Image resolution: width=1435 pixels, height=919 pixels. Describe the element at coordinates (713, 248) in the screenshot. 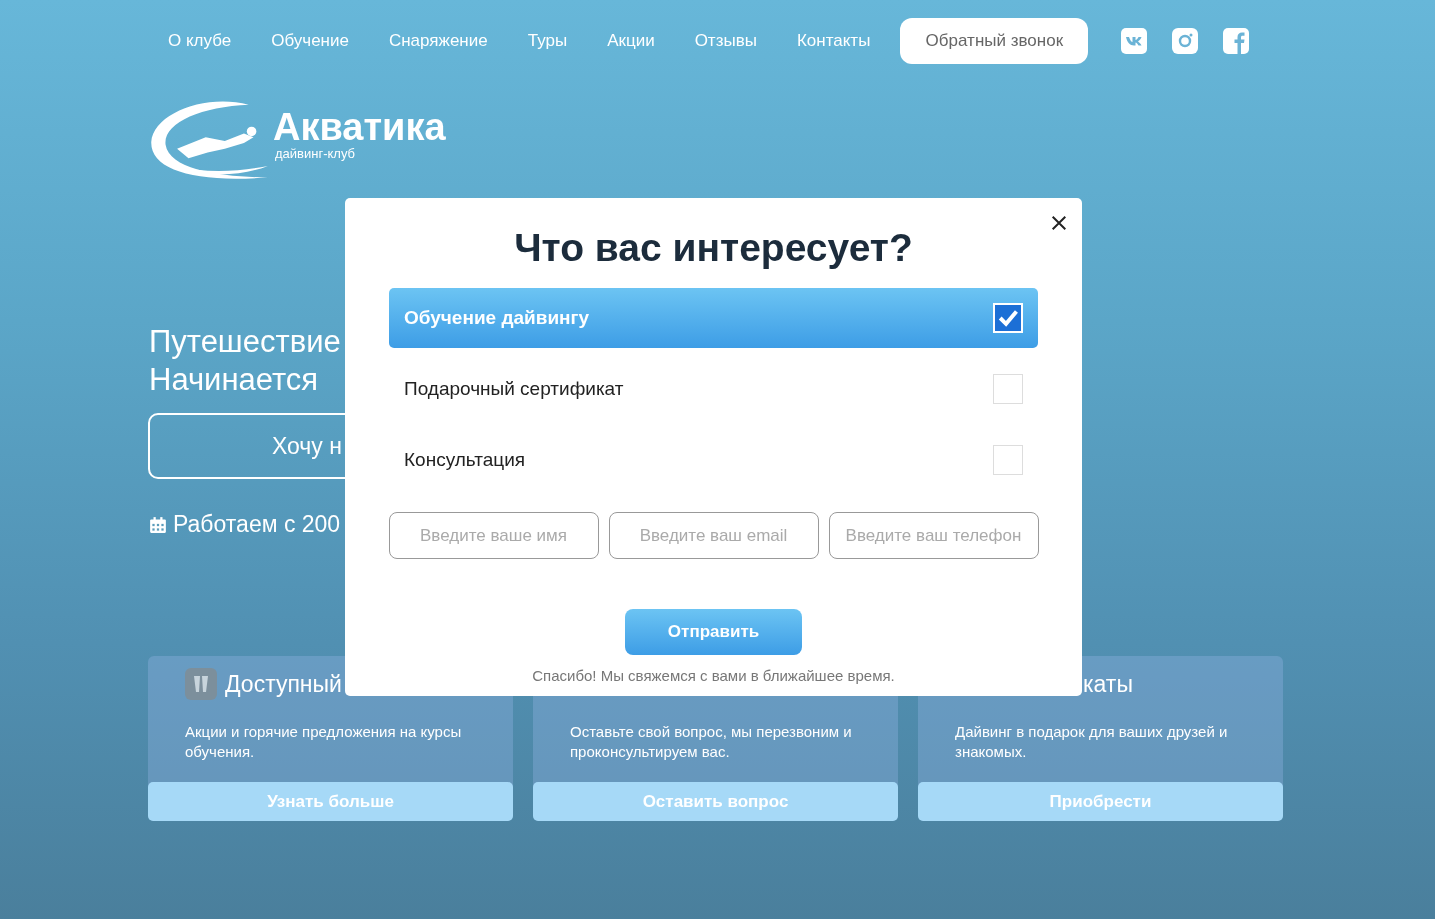

I see `modal-title: Что вас интересует?` at that location.